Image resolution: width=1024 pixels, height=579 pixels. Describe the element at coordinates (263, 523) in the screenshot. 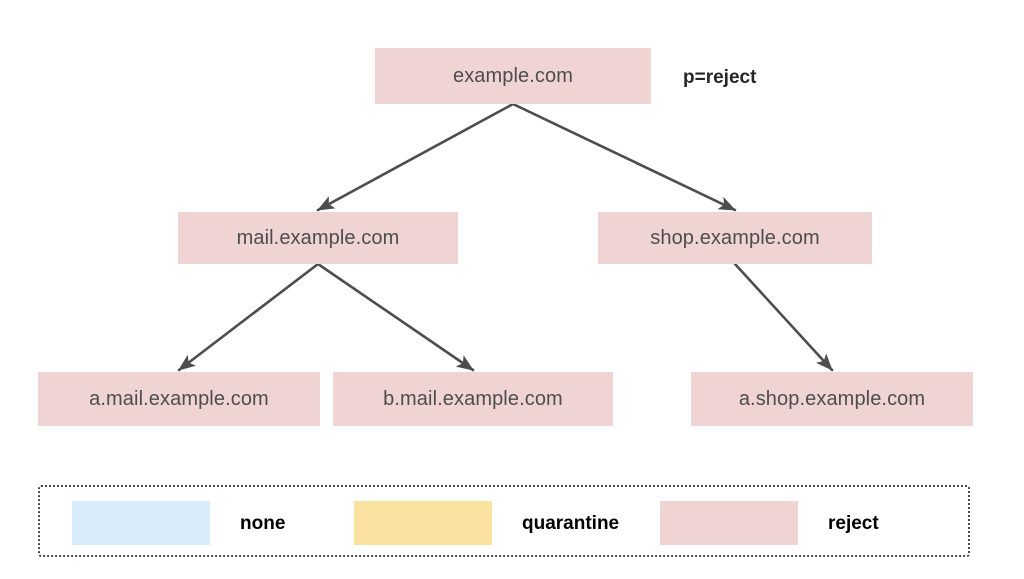

I see `legend-label-none: none` at that location.